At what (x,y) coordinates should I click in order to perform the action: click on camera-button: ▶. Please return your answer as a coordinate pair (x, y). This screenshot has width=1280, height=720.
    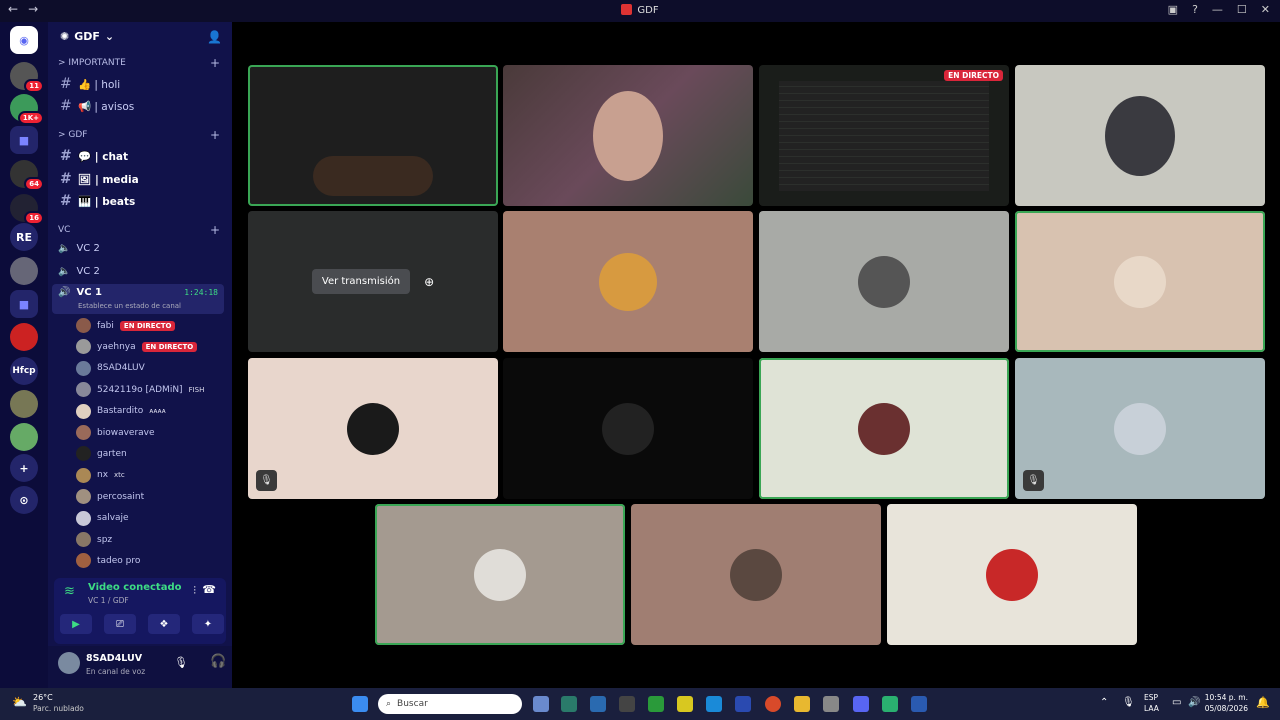
    Looking at the image, I should click on (76, 624).